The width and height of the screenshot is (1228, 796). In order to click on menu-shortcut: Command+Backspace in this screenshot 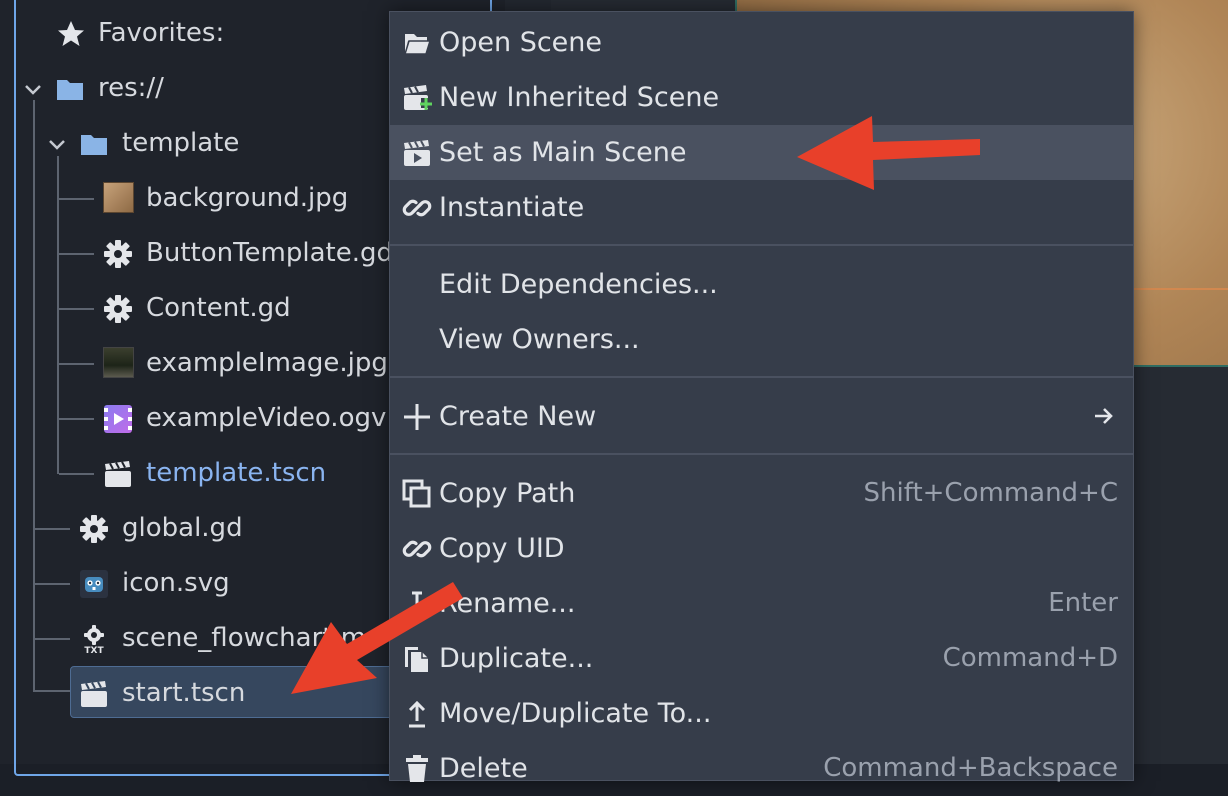, I will do `click(970, 768)`.